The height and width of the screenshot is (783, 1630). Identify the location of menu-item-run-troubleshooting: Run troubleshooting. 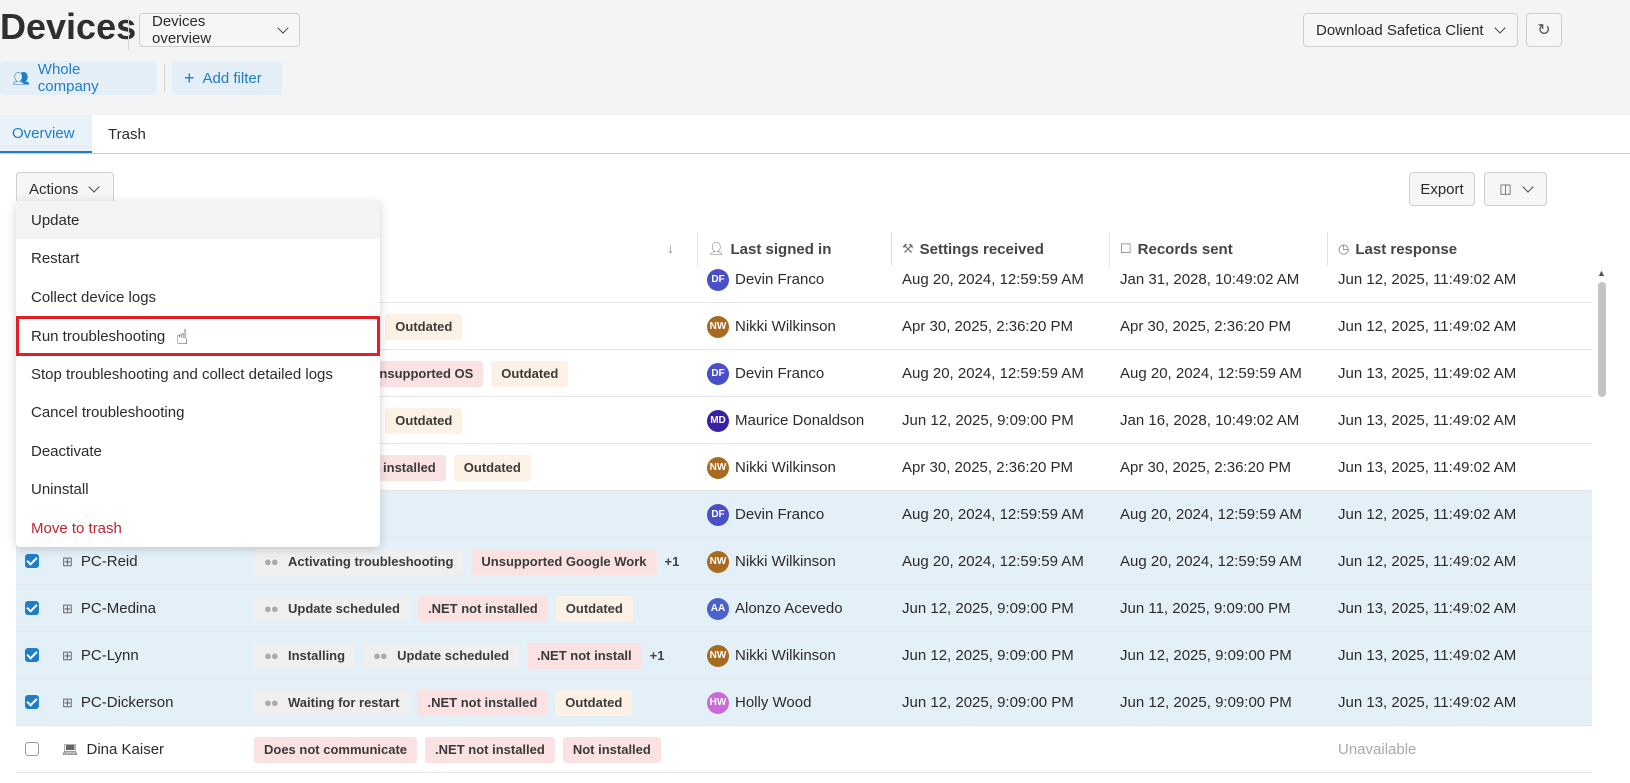
(198, 336).